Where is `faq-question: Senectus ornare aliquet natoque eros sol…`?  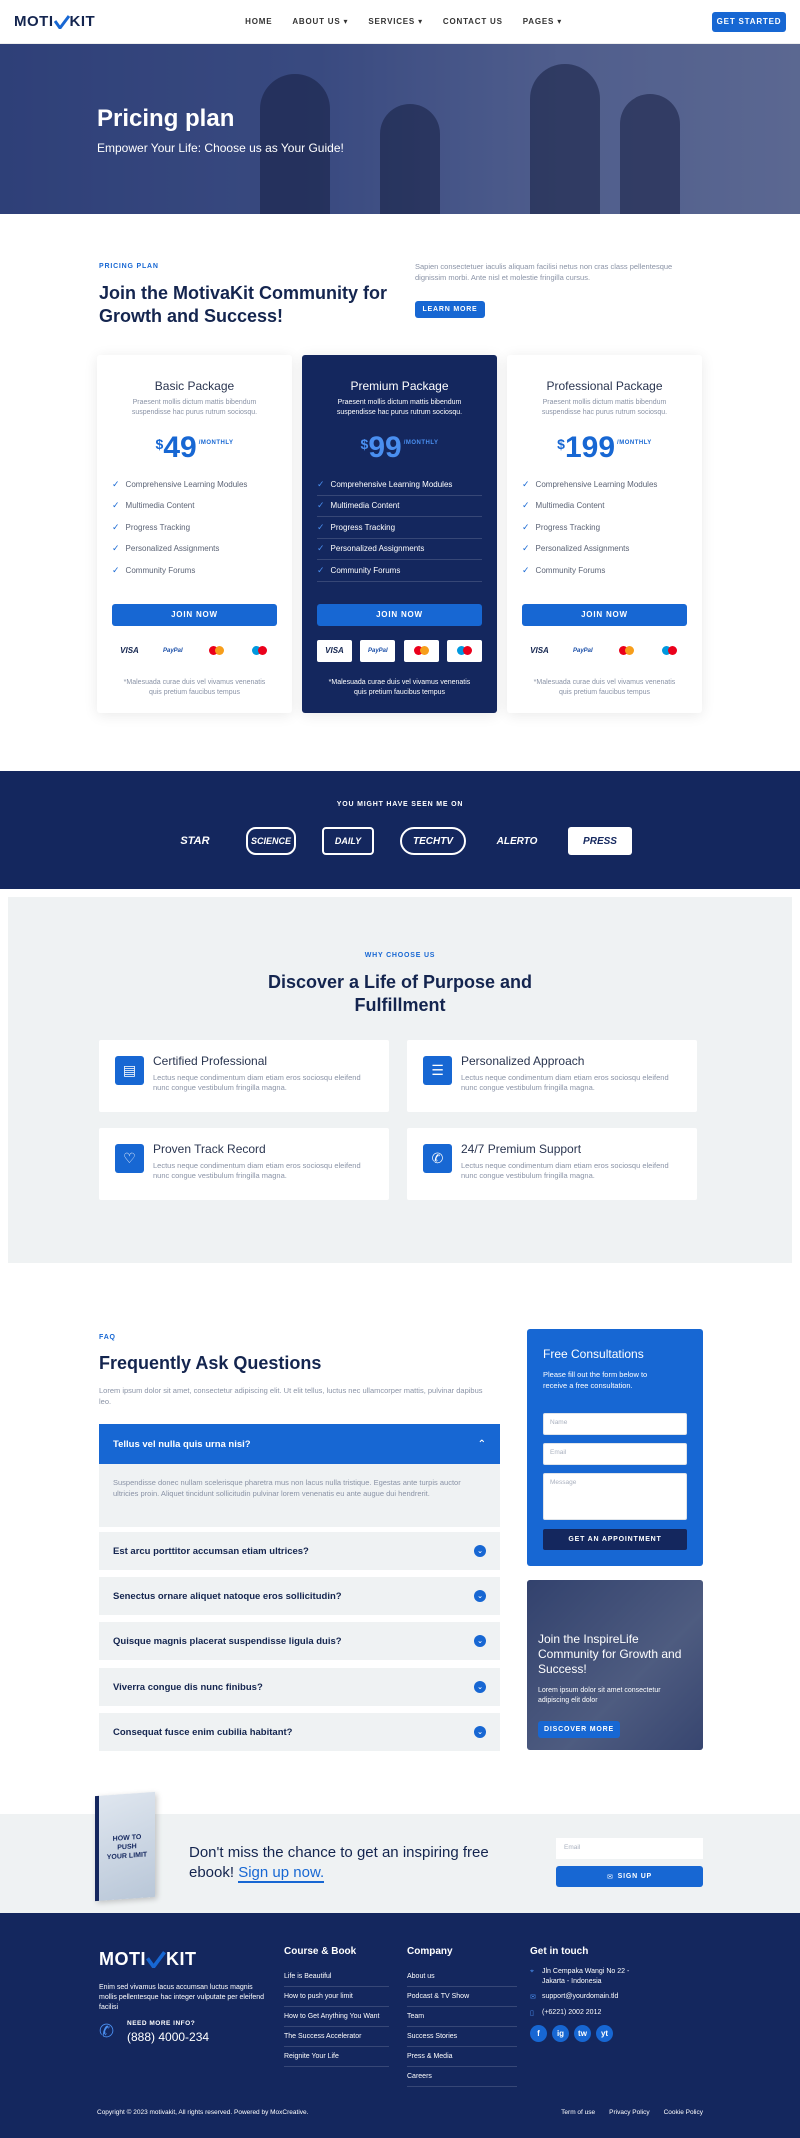
faq-question: Senectus ornare aliquet natoque eros sol… is located at coordinates (299, 1596).